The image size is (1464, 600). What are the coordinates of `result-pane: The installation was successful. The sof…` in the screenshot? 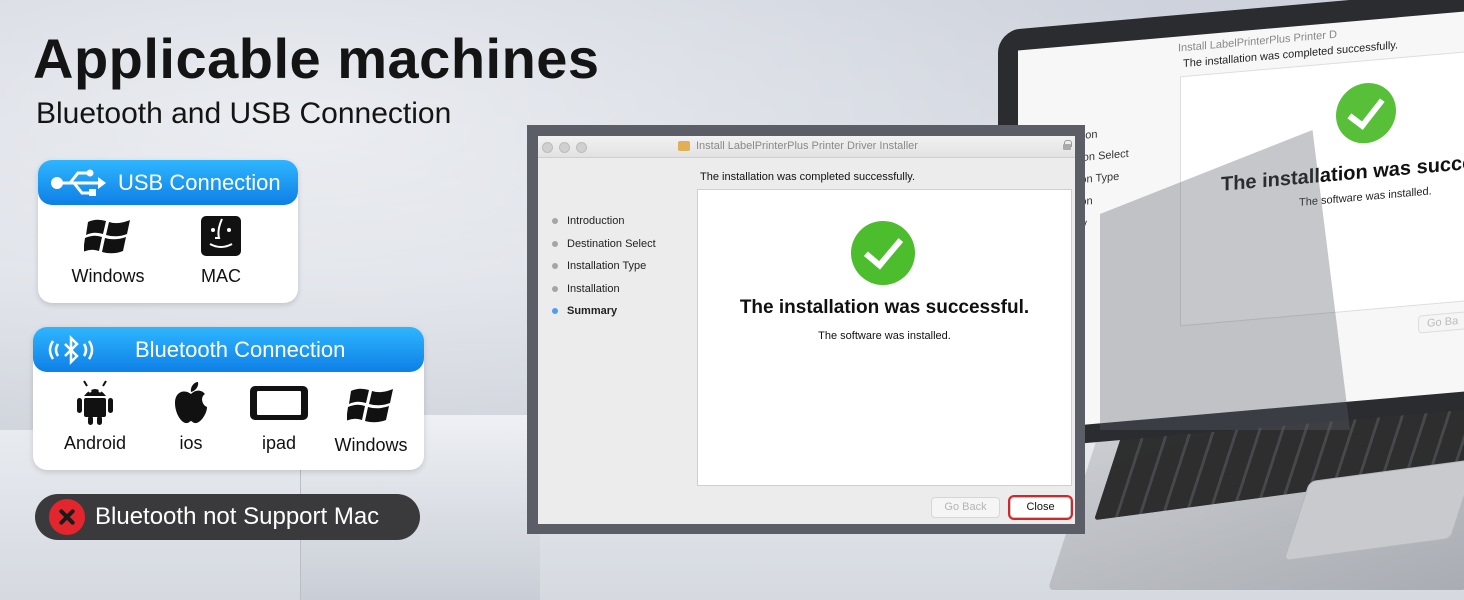 It's located at (884, 337).